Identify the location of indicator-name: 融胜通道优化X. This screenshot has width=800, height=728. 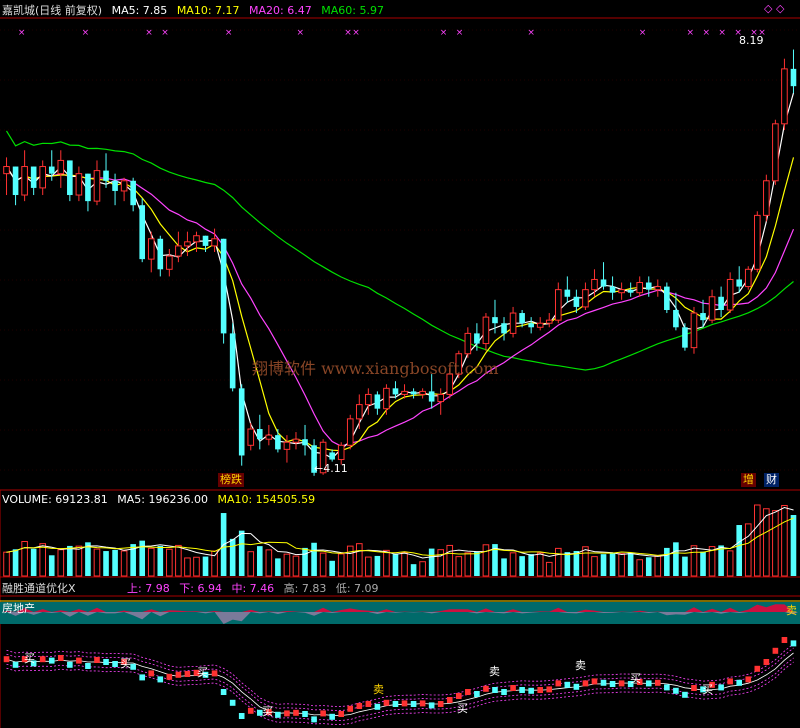
(39, 588).